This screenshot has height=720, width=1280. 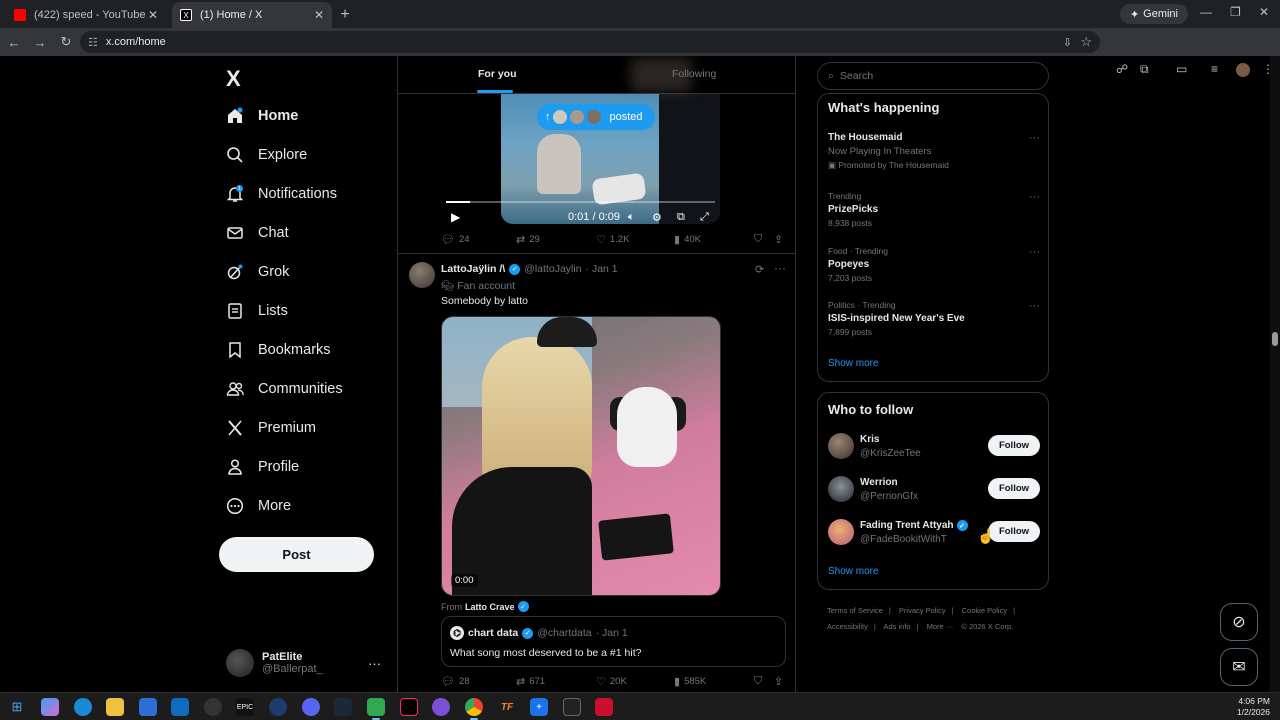 What do you see at coordinates (690, 681) in the screenshot?
I see `views-button: ▮ 585K` at bounding box center [690, 681].